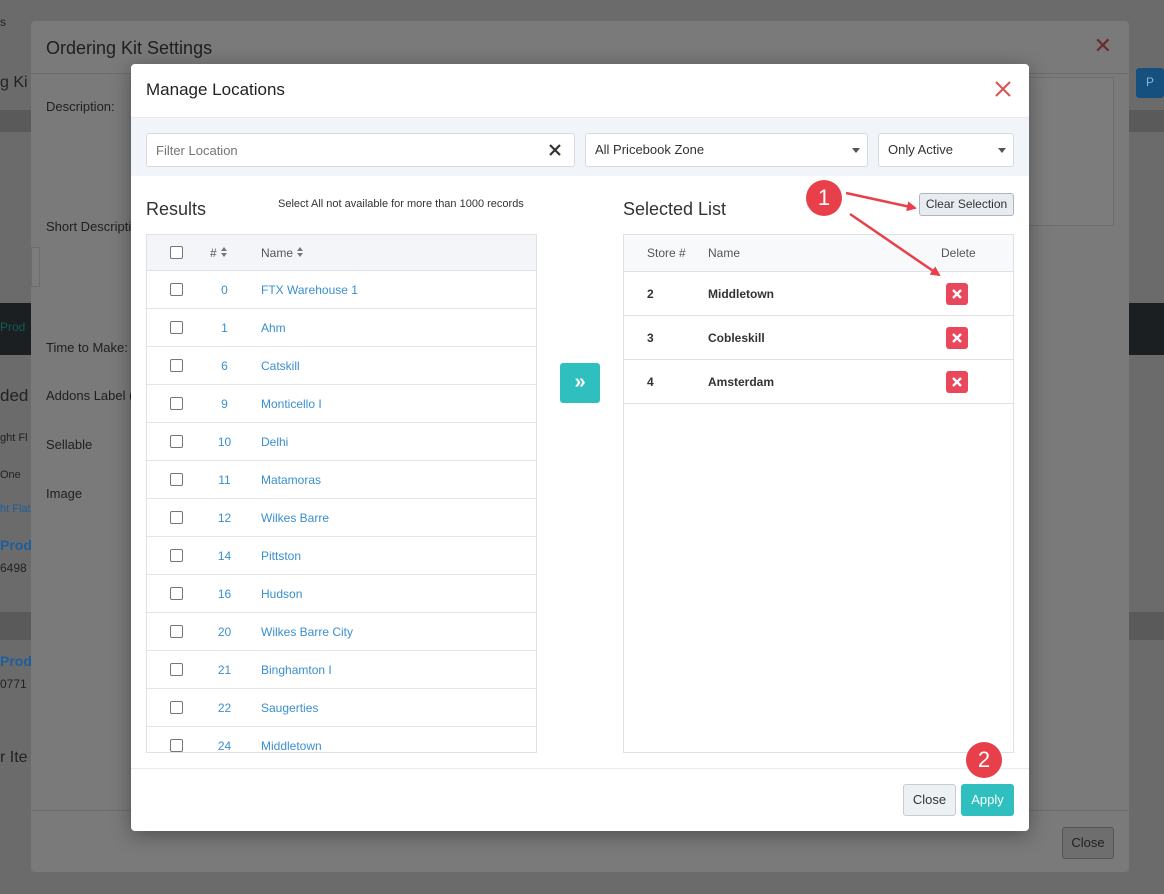 This screenshot has height=894, width=1164. I want to click on status-value: Only Active, so click(921, 149).